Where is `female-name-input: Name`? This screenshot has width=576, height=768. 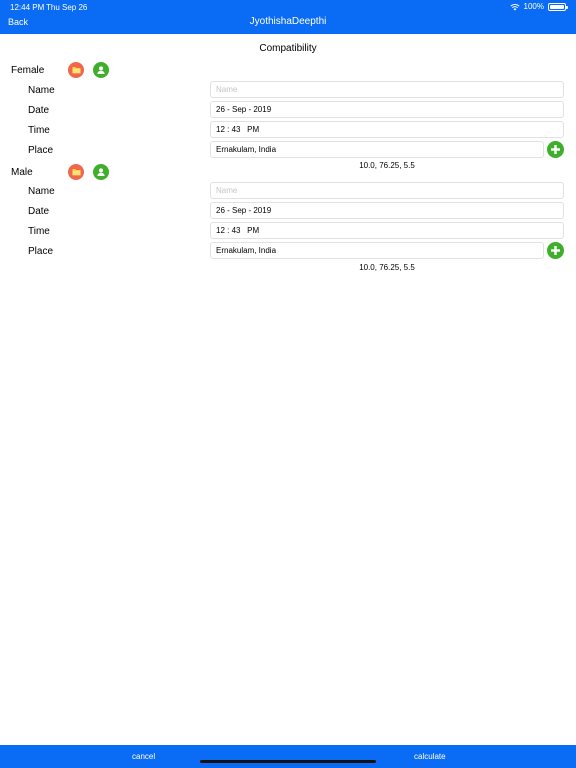 female-name-input: Name is located at coordinates (387, 89).